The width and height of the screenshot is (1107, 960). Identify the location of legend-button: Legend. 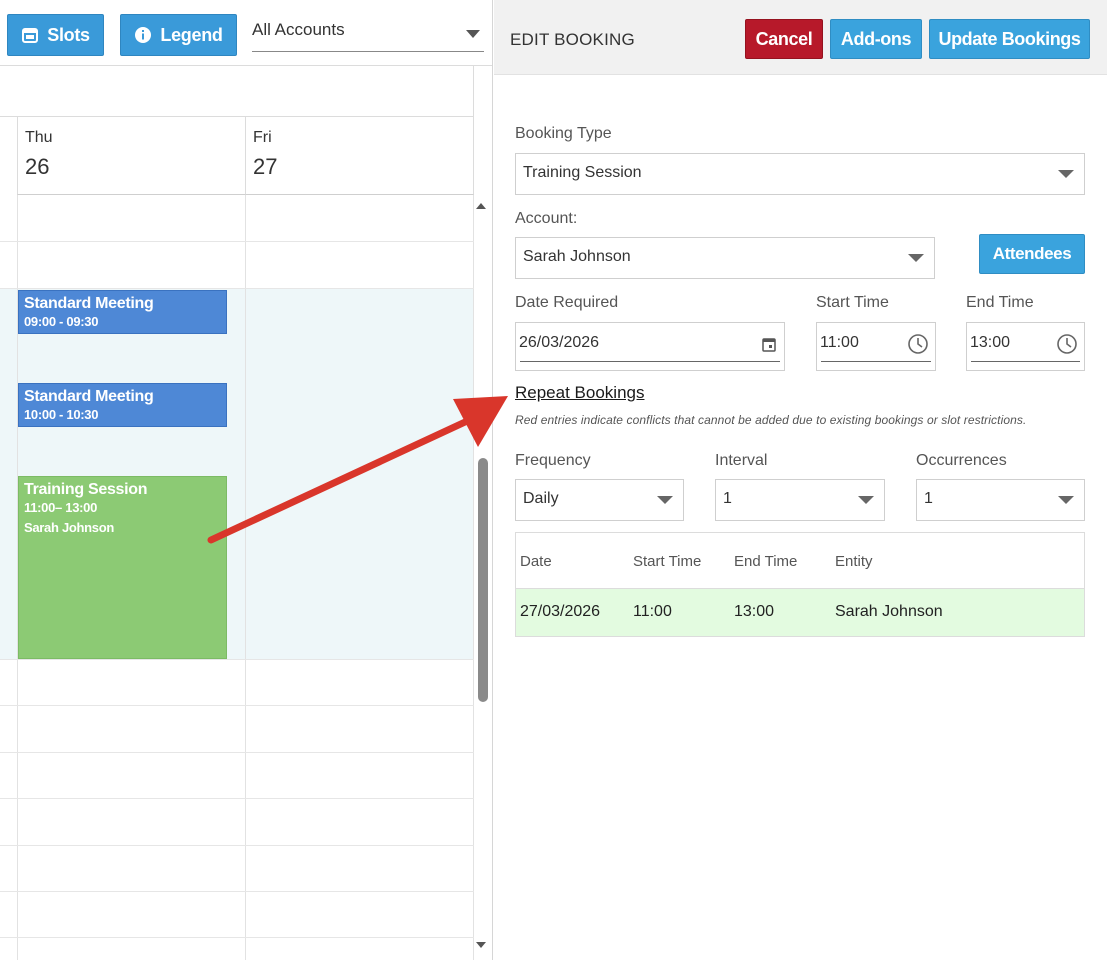
(178, 35).